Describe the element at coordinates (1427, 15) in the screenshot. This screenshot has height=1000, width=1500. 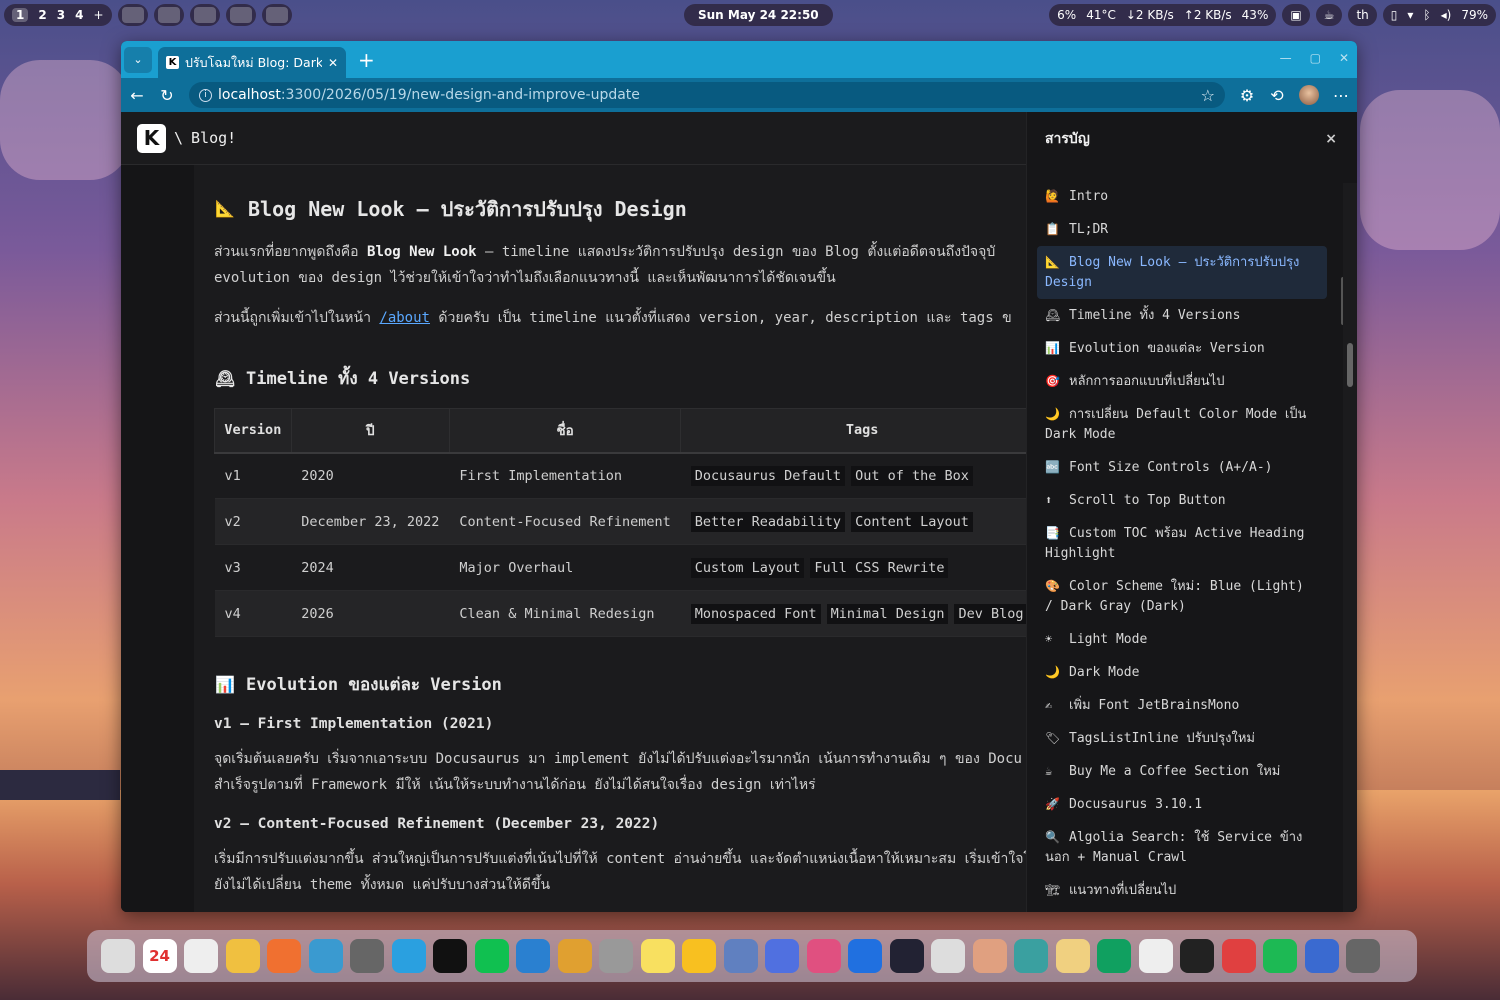
I see `bluetooth-icon: ᛒ` at that location.